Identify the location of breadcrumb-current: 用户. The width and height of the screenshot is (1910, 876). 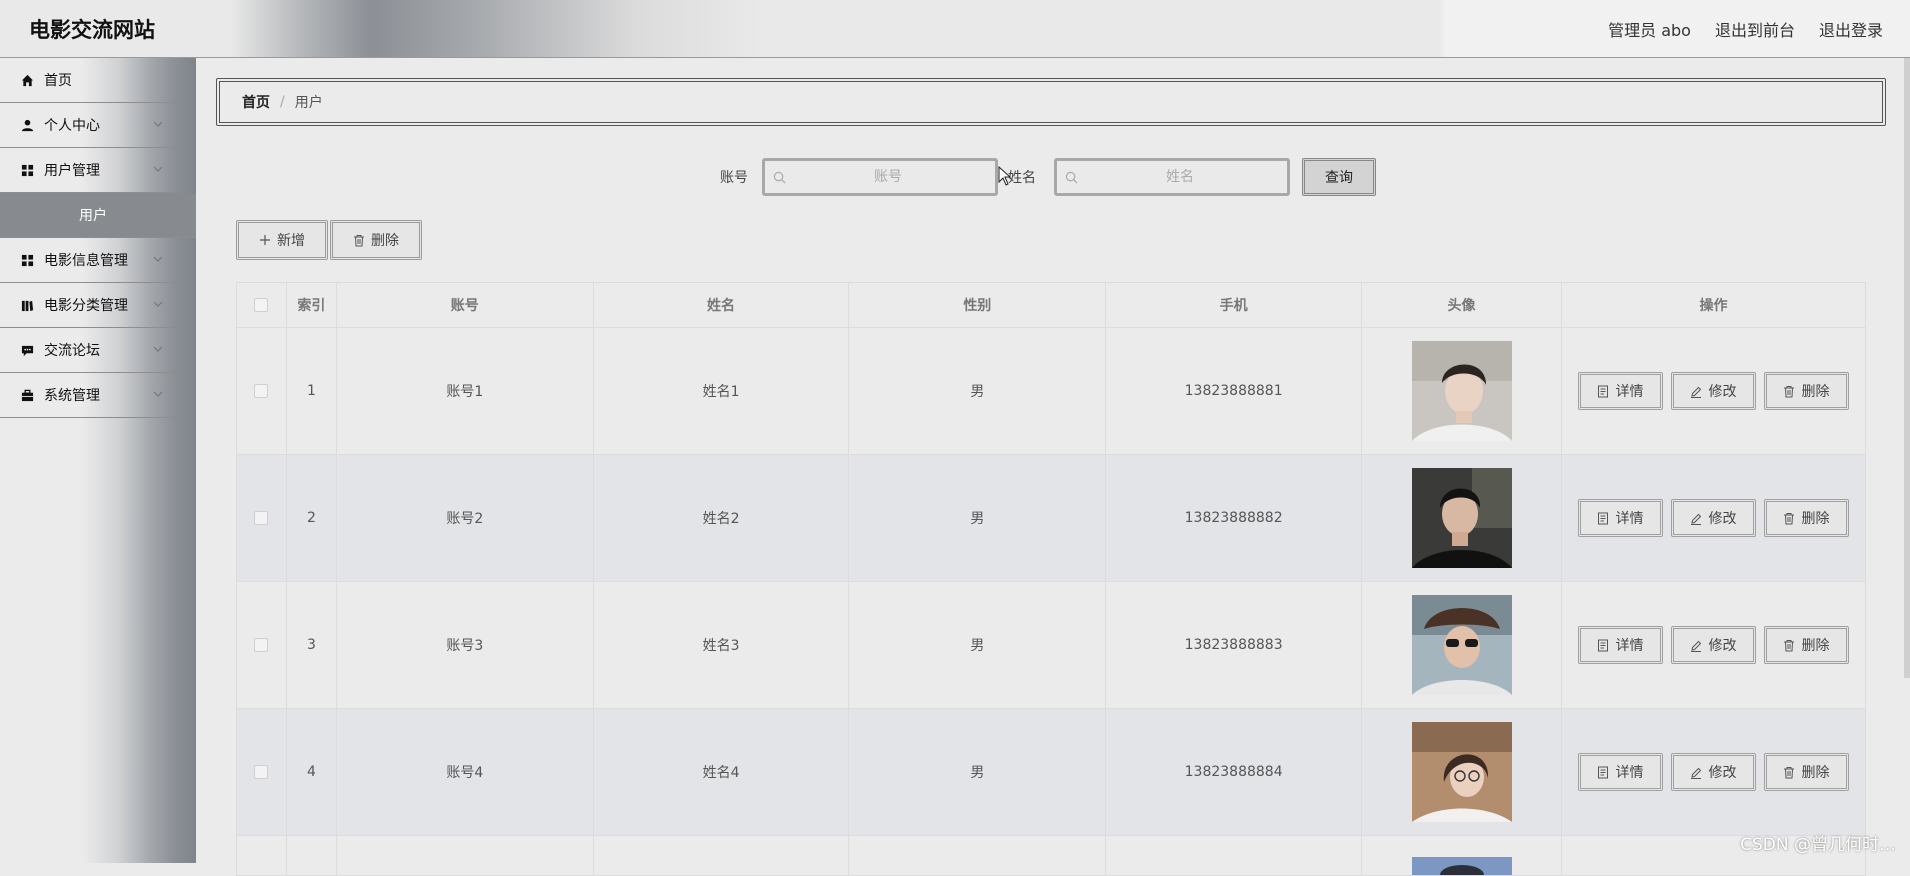
(309, 102).